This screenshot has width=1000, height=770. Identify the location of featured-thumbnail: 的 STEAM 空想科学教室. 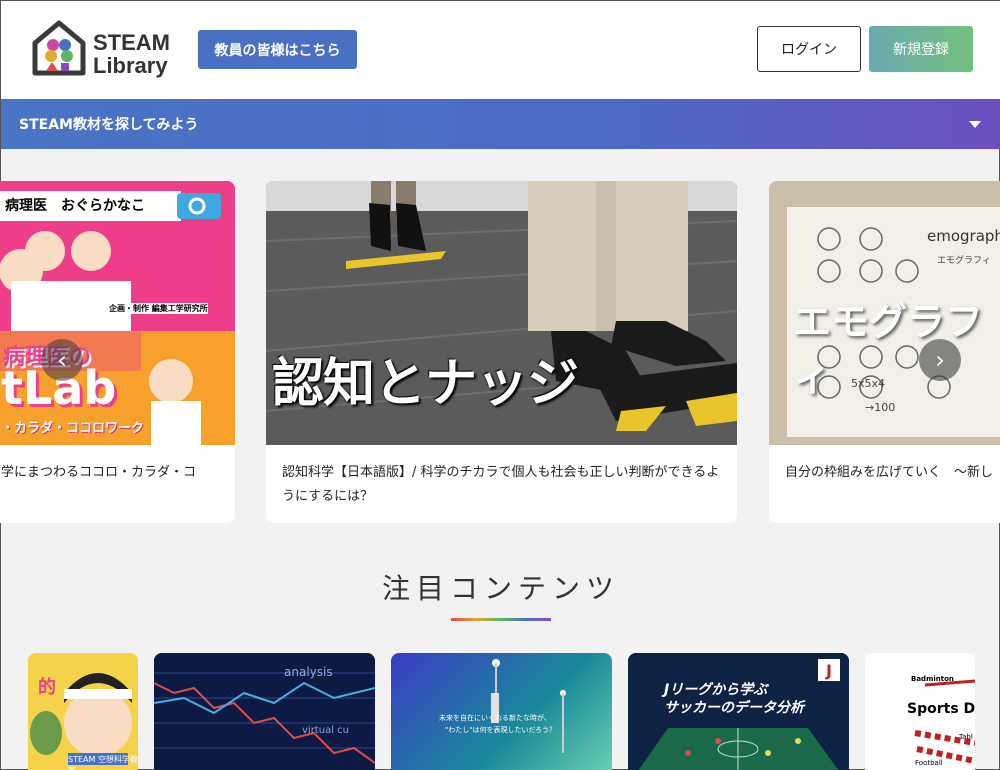
(83, 711).